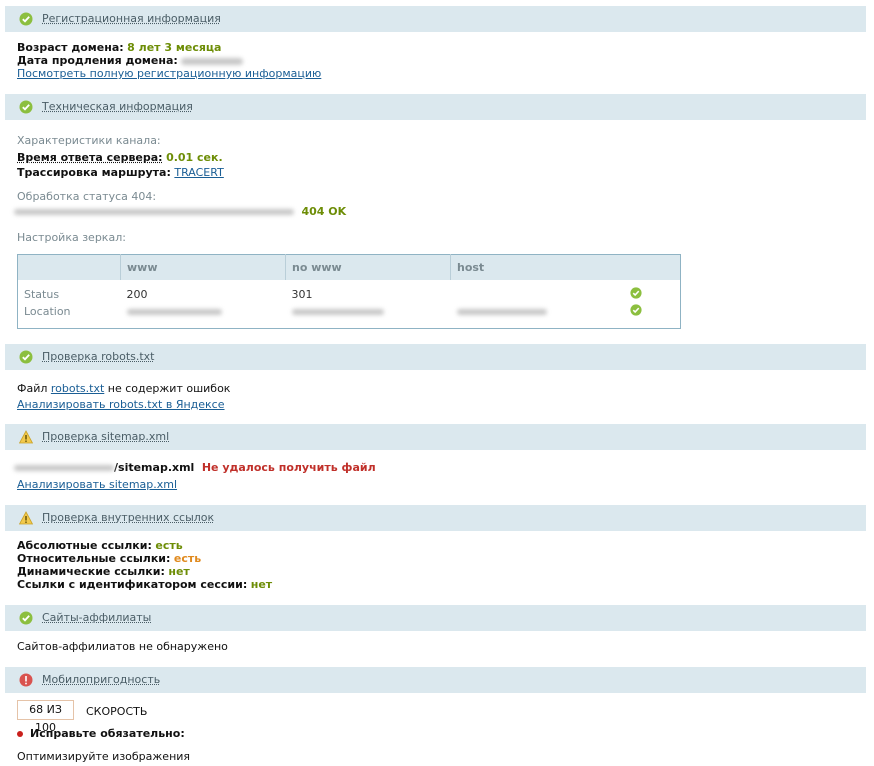 This screenshot has width=874, height=766. Describe the element at coordinates (105, 436) in the screenshot. I see `section-title: Проверка sitemap.xml` at that location.